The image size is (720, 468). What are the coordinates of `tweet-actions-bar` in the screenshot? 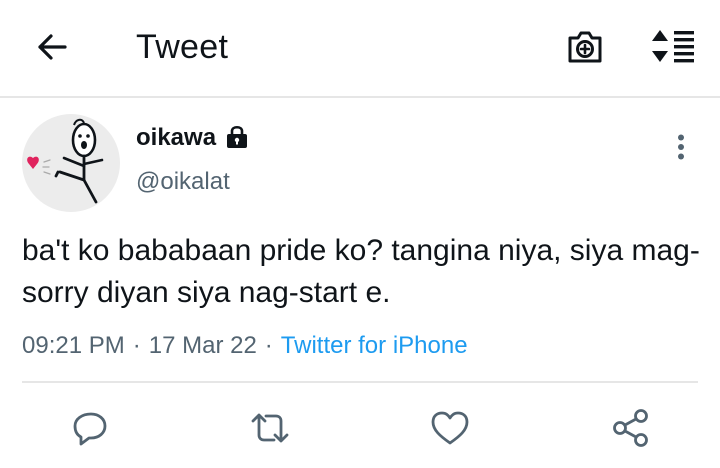 It's located at (360, 428).